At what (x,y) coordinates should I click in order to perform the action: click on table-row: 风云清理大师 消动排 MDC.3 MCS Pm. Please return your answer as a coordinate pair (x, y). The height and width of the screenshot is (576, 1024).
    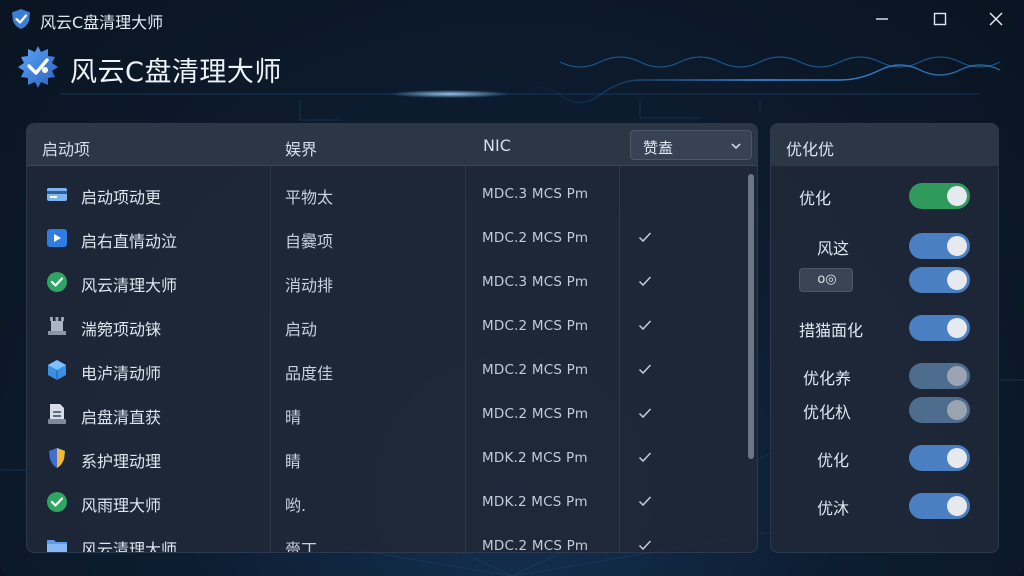
    Looking at the image, I should click on (385, 282).